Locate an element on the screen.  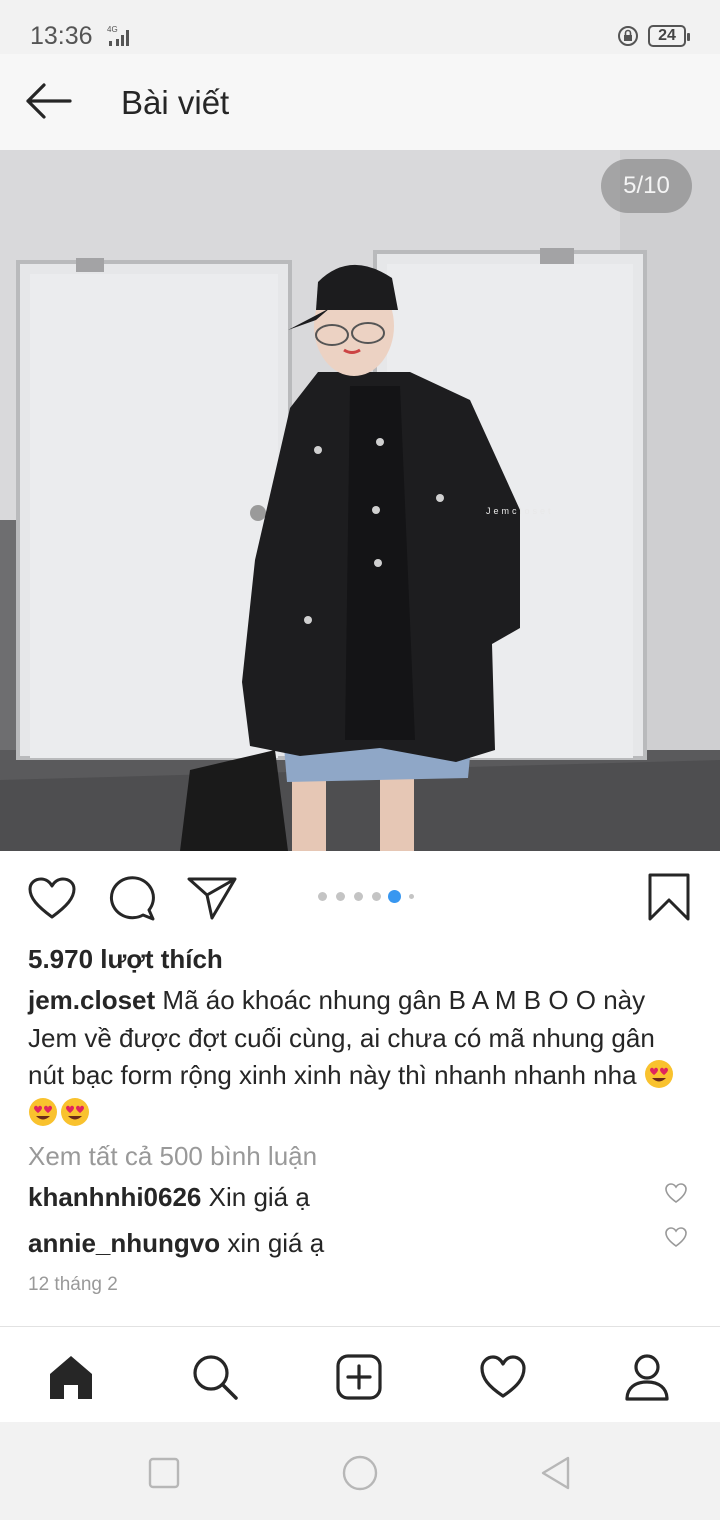
like-heart-icon is located at coordinates (52, 898).